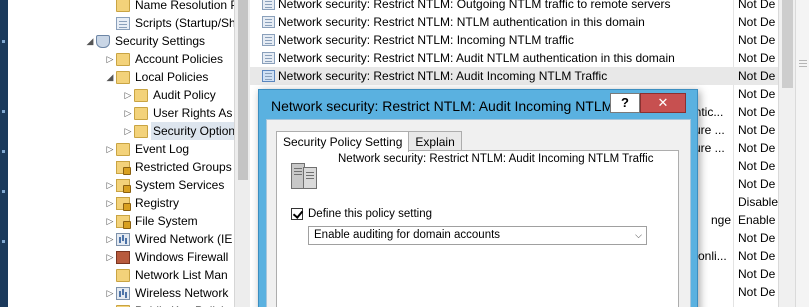  Describe the element at coordinates (166, 221) in the screenshot. I see `tree-item-label: File System` at that location.